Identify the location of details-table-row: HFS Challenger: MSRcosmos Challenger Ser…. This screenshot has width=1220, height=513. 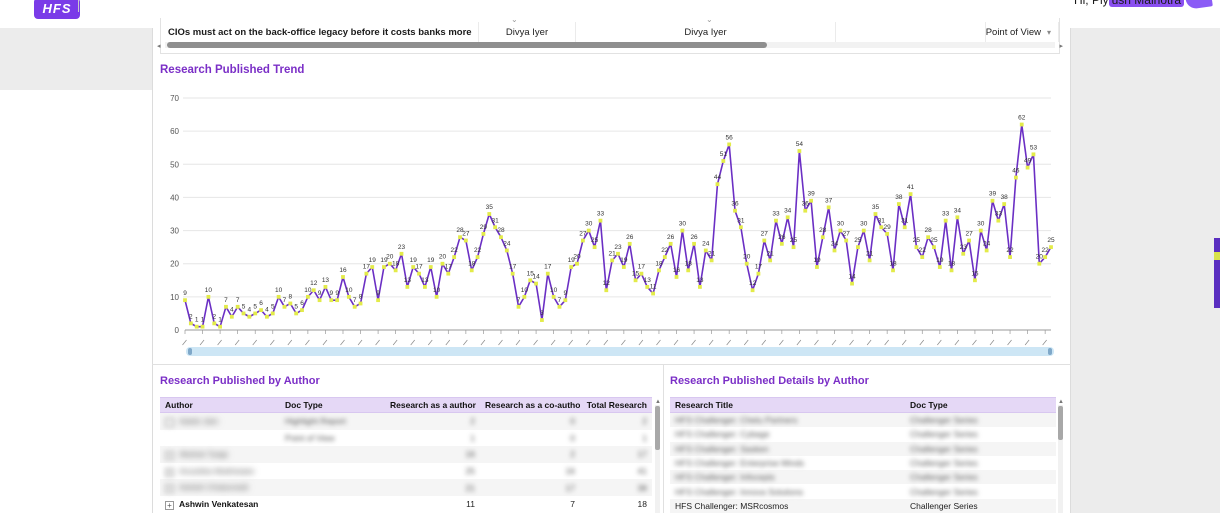
(863, 505).